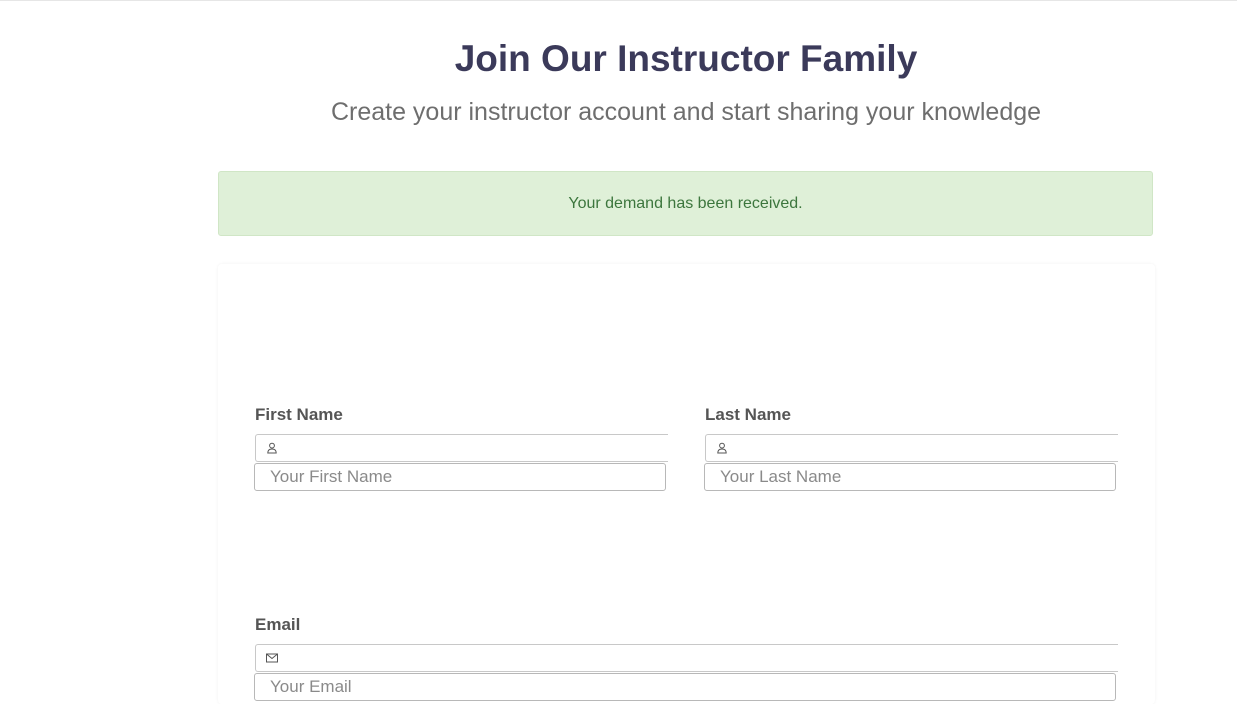 Image resolution: width=1237 pixels, height=704 pixels. I want to click on page-title: Join Our Instructor Family, so click(686, 58).